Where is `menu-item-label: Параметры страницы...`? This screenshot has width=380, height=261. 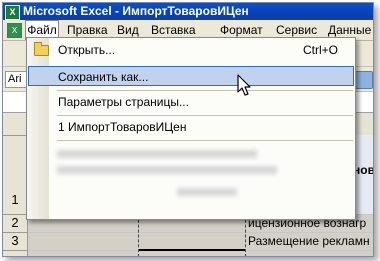
menu-item-label: Параметры страницы... is located at coordinates (123, 102).